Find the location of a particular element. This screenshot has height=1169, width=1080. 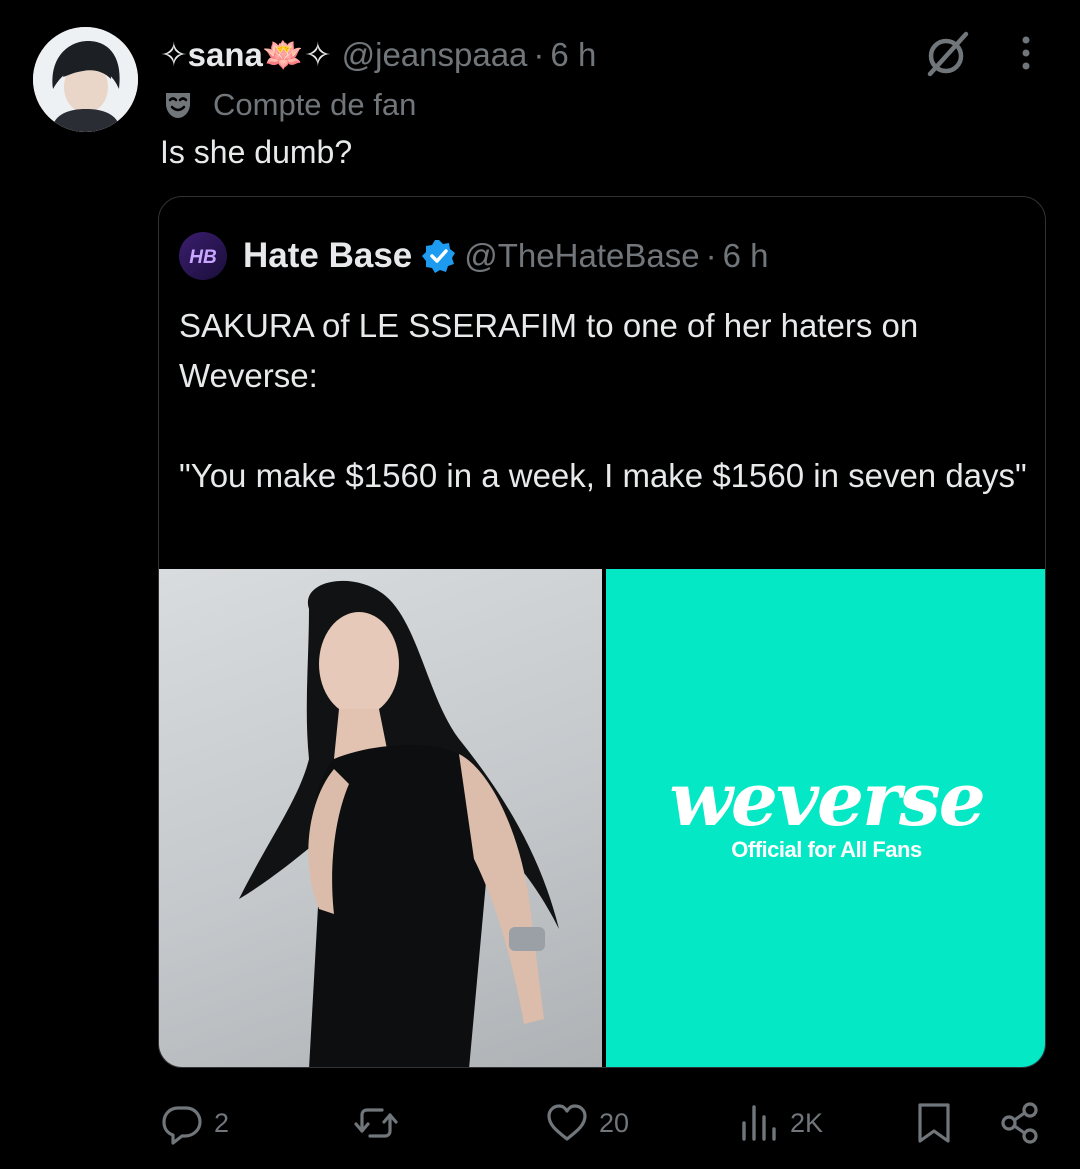

repost-button is located at coordinates (381, 1123).